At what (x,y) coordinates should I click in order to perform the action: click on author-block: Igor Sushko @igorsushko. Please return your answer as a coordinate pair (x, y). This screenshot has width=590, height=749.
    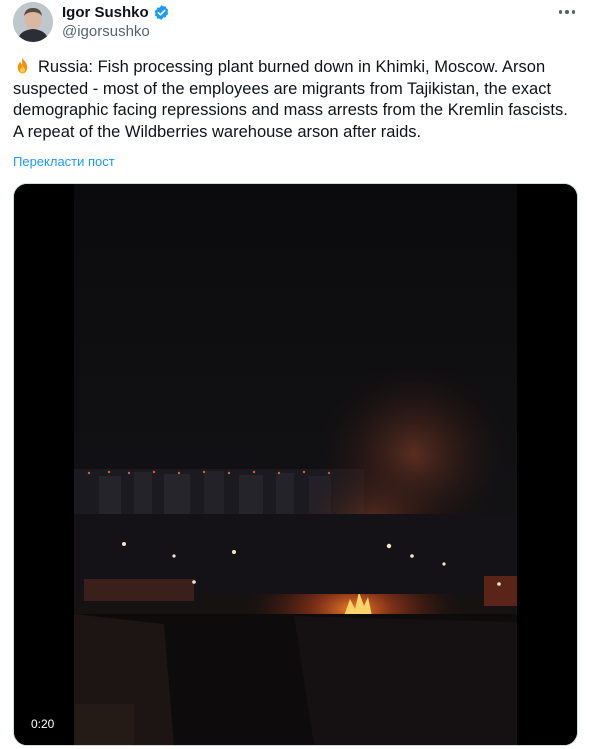
    Looking at the image, I should click on (116, 21).